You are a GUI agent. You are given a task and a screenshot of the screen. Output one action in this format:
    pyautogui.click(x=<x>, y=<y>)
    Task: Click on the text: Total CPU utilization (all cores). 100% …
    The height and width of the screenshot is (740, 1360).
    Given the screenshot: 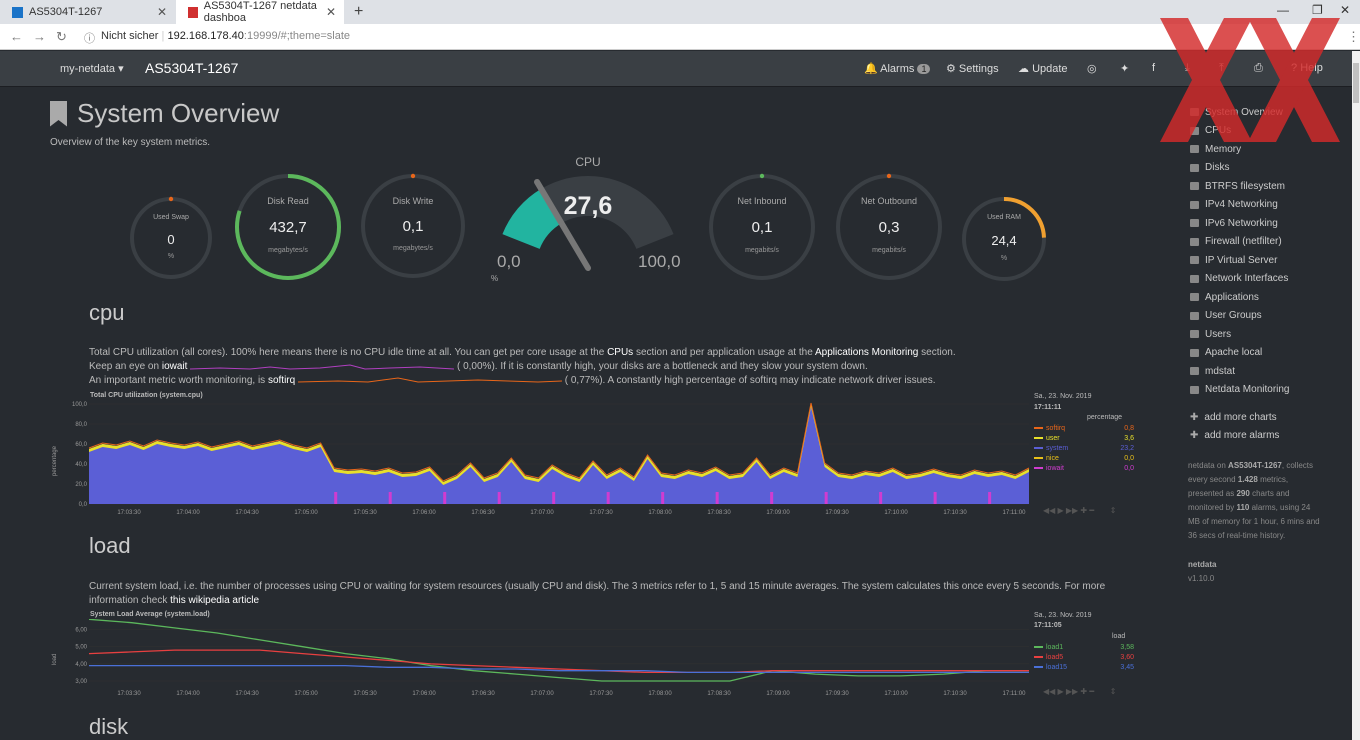 What is the action you would take?
    pyautogui.click(x=348, y=352)
    